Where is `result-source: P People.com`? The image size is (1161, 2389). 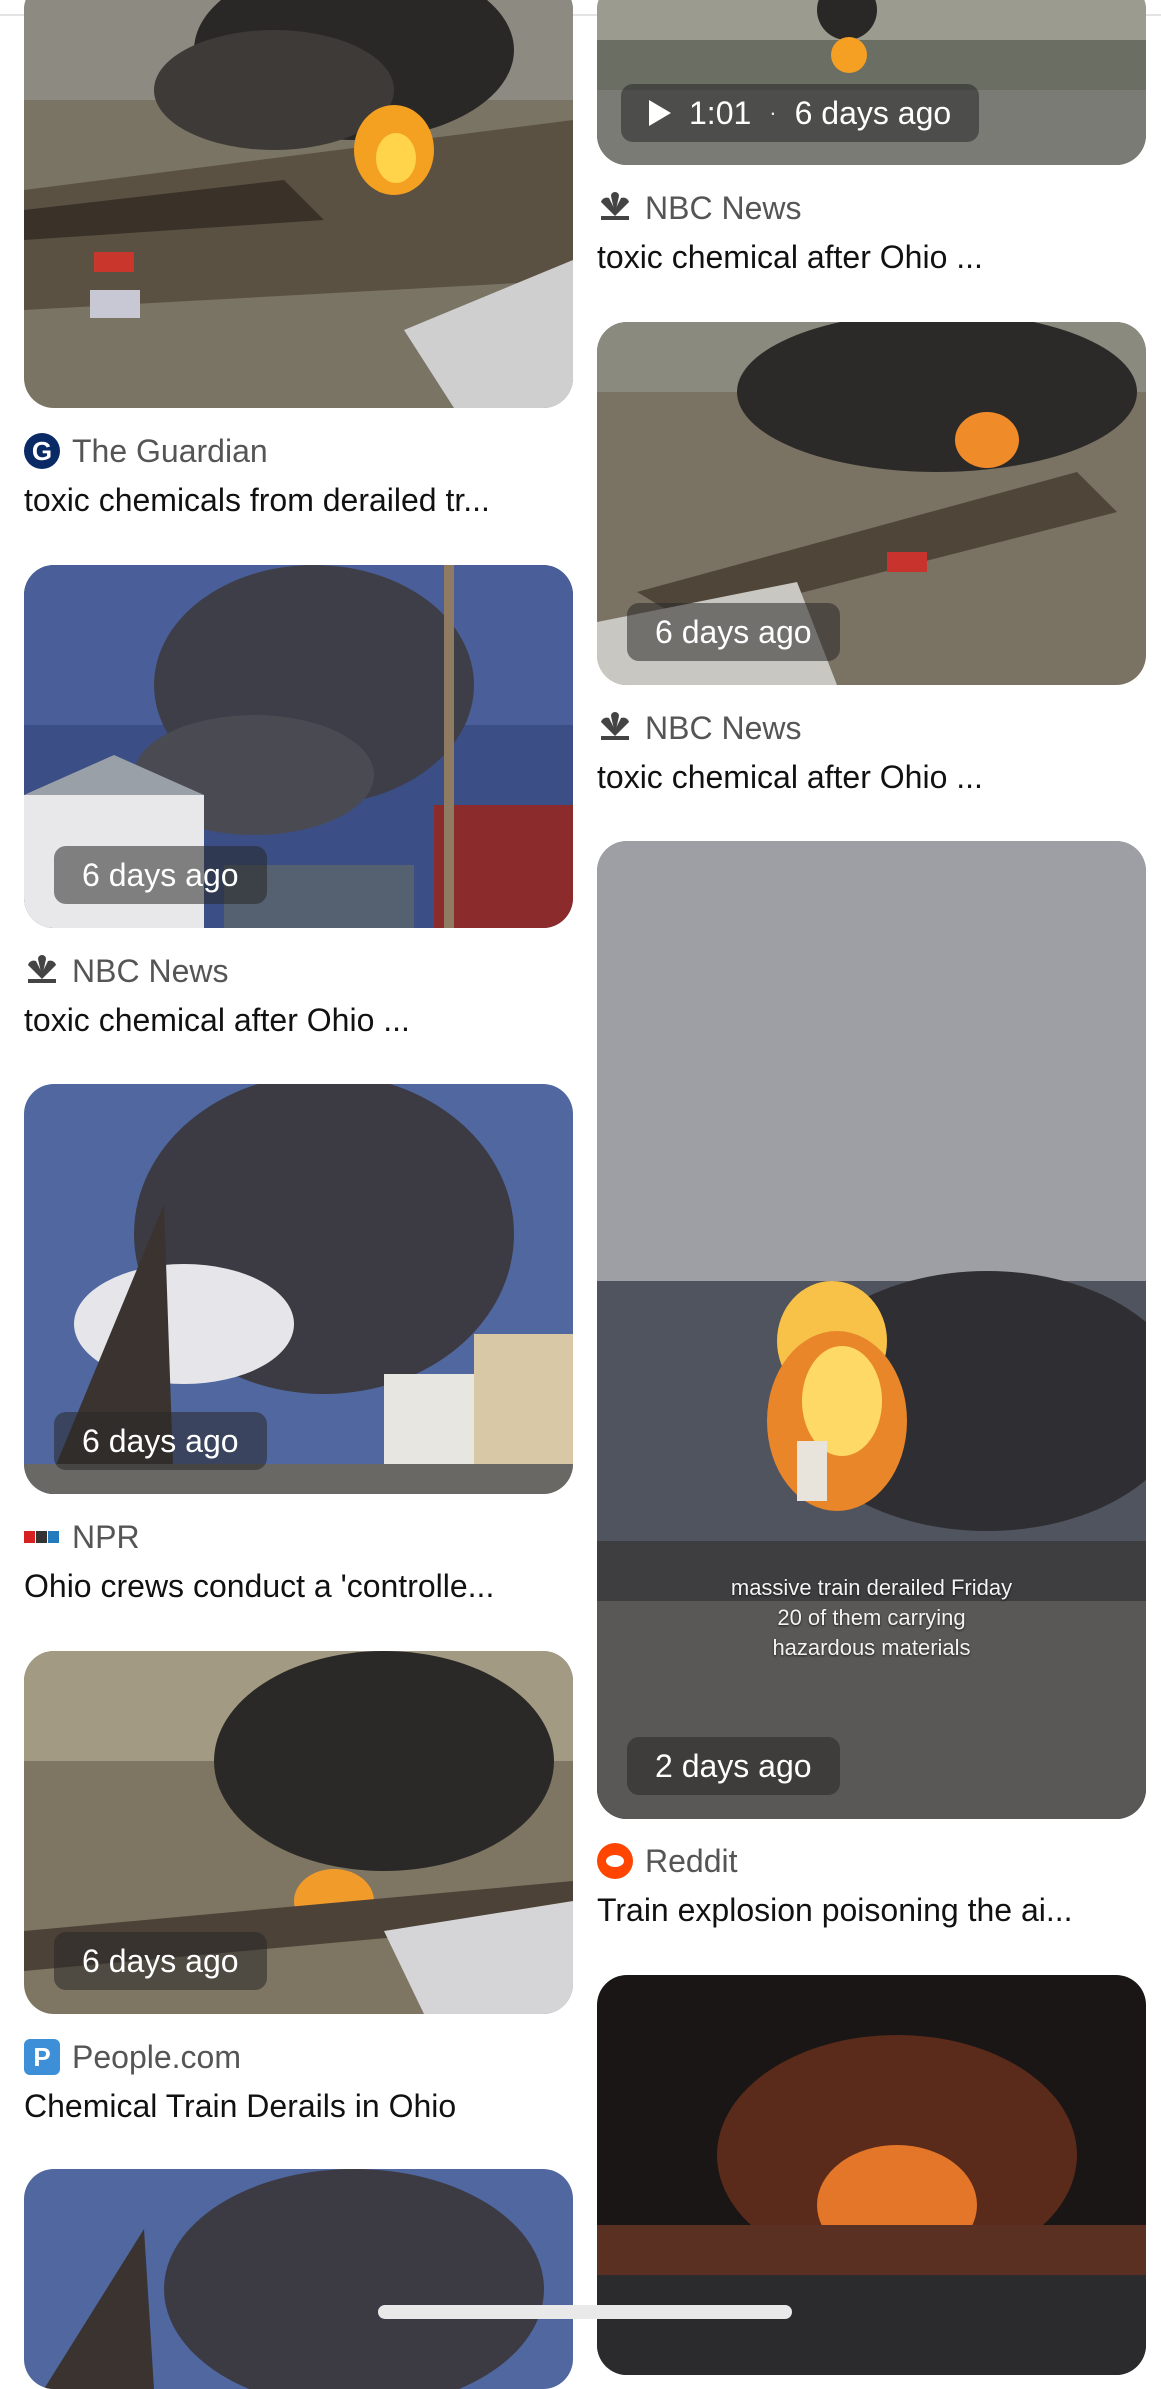 result-source: P People.com is located at coordinates (132, 2057).